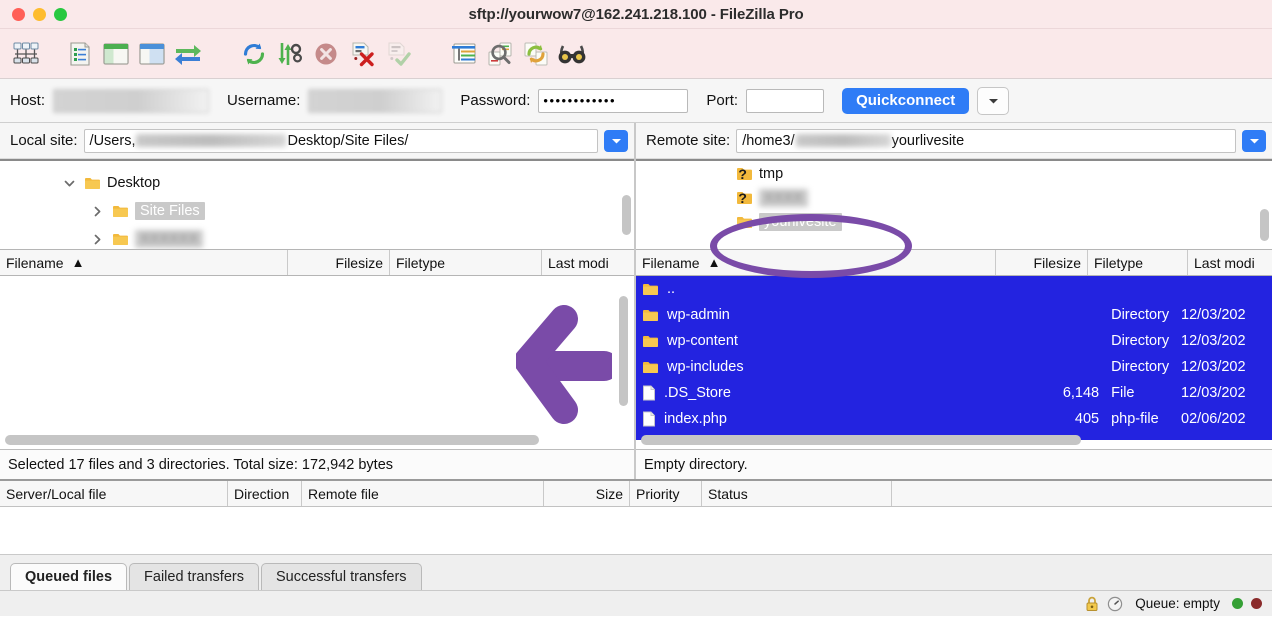 The image size is (1272, 630). What do you see at coordinates (26, 54) in the screenshot?
I see `site-manager-icon` at bounding box center [26, 54].